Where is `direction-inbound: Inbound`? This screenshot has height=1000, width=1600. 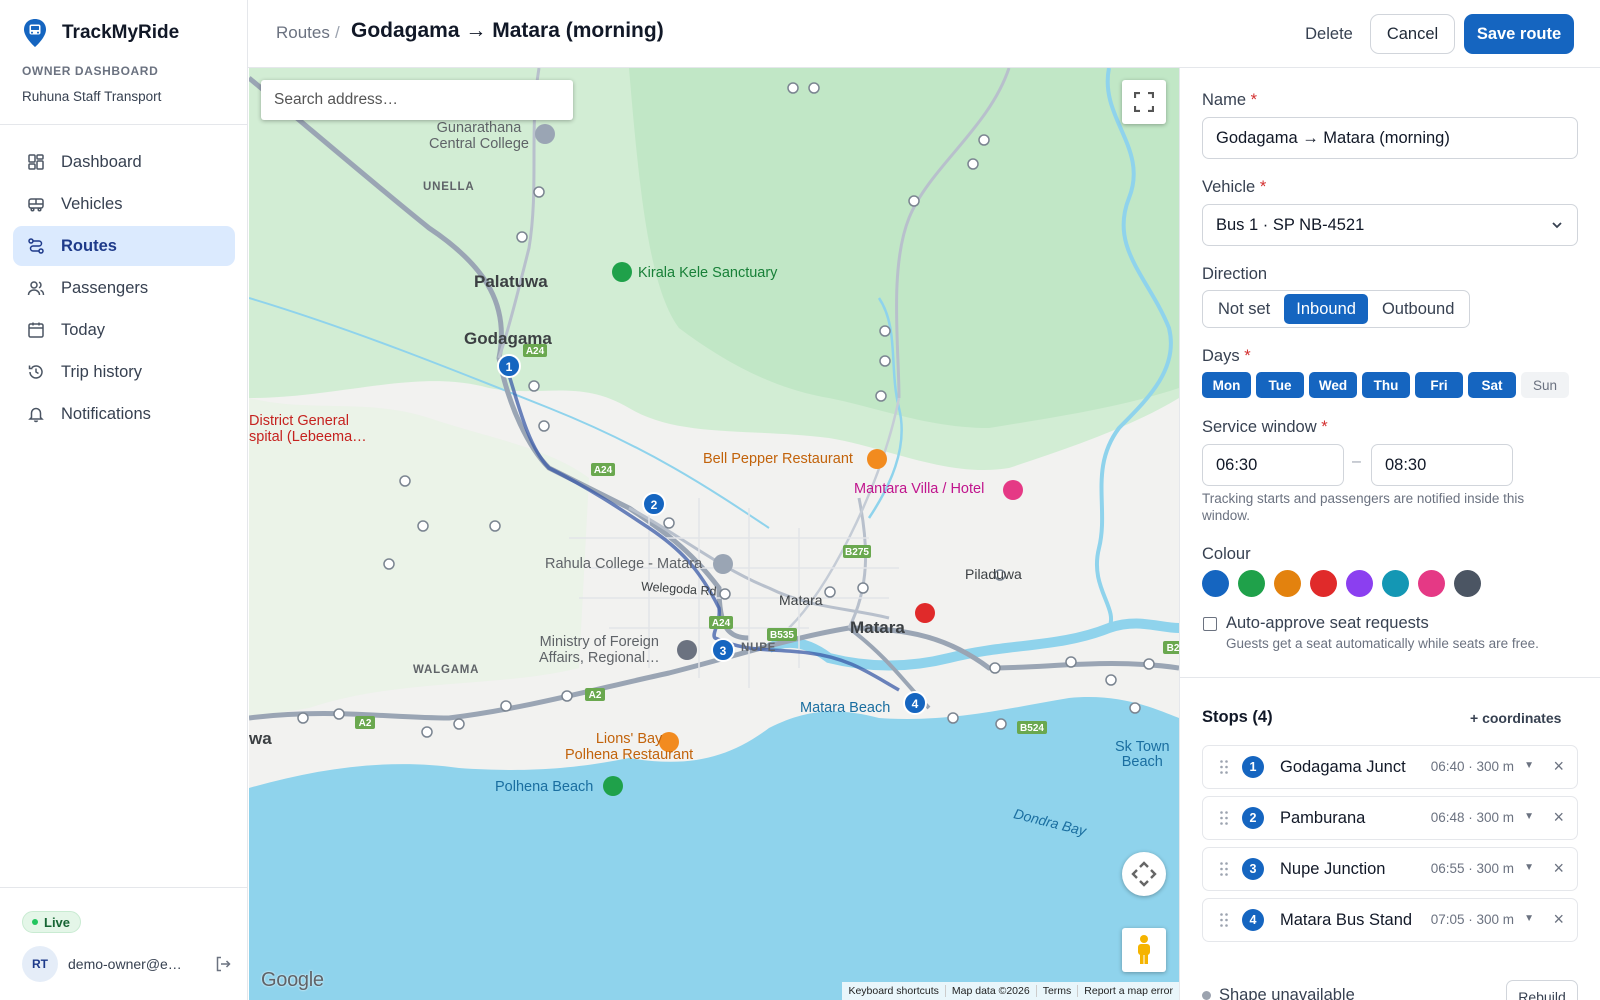 direction-inbound: Inbound is located at coordinates (1326, 309).